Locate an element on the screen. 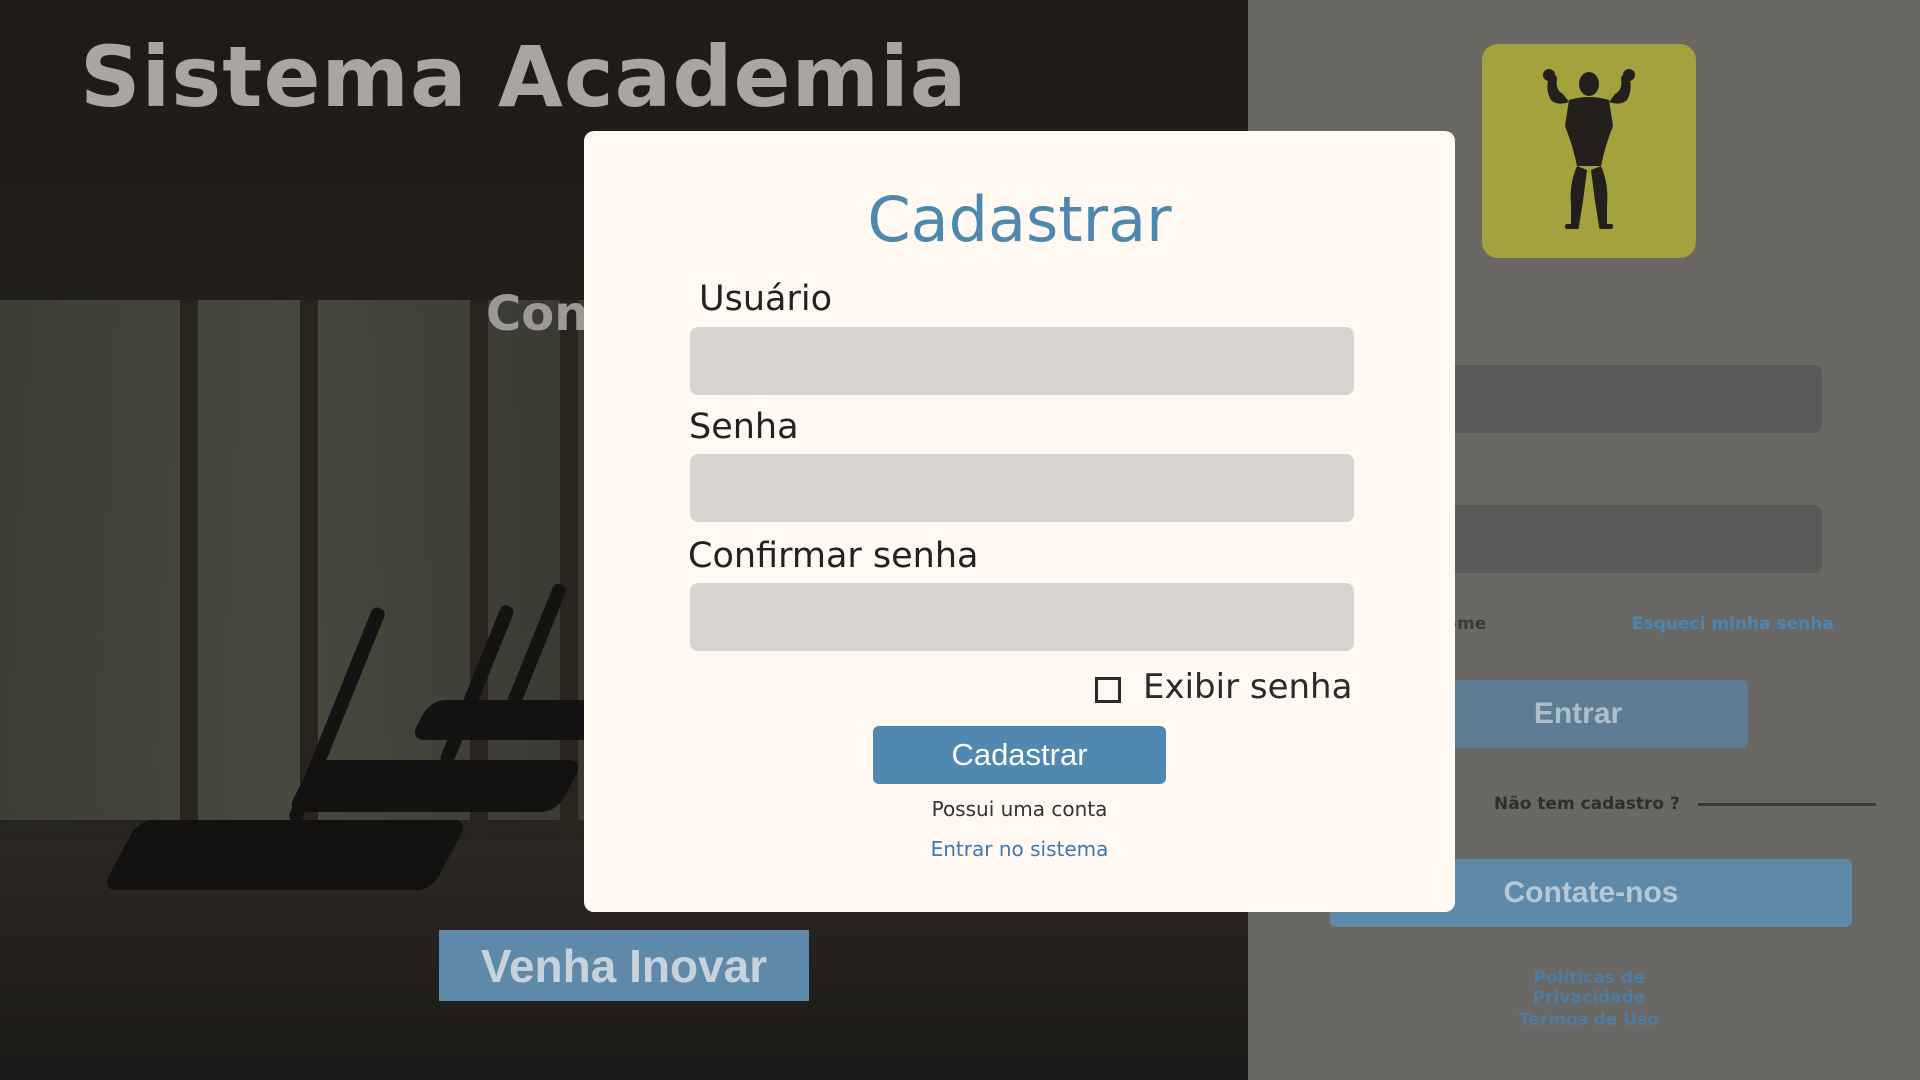 This screenshot has width=1920, height=1080. login-button: Entrar is located at coordinates (1578, 714).